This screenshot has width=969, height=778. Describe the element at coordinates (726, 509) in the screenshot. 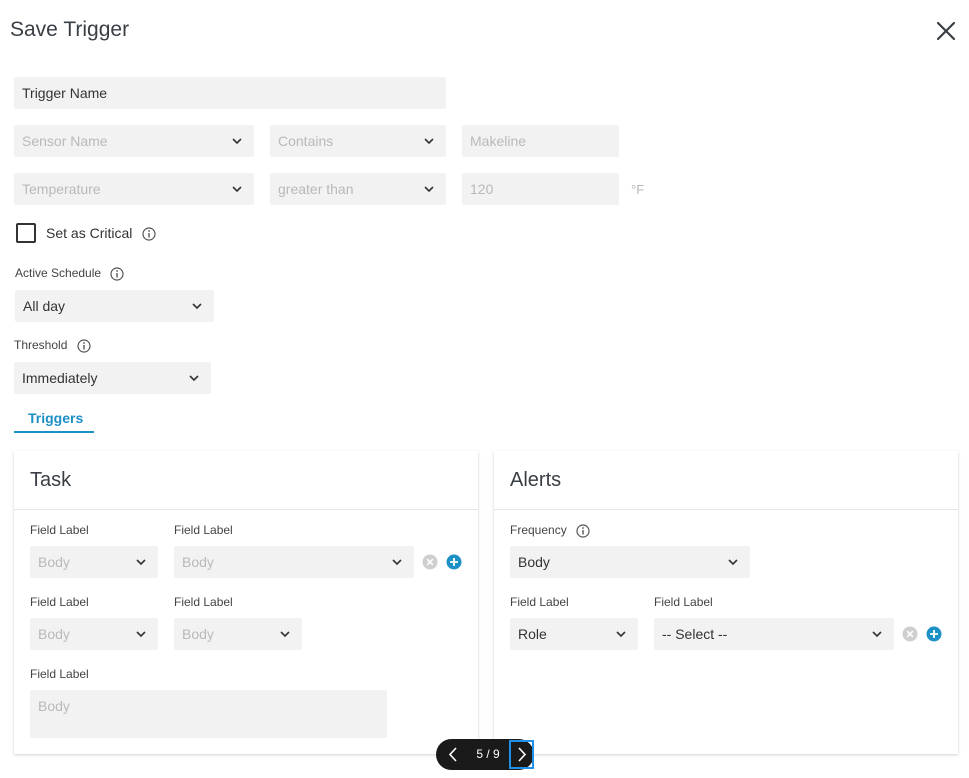

I see `alerts-divider` at that location.